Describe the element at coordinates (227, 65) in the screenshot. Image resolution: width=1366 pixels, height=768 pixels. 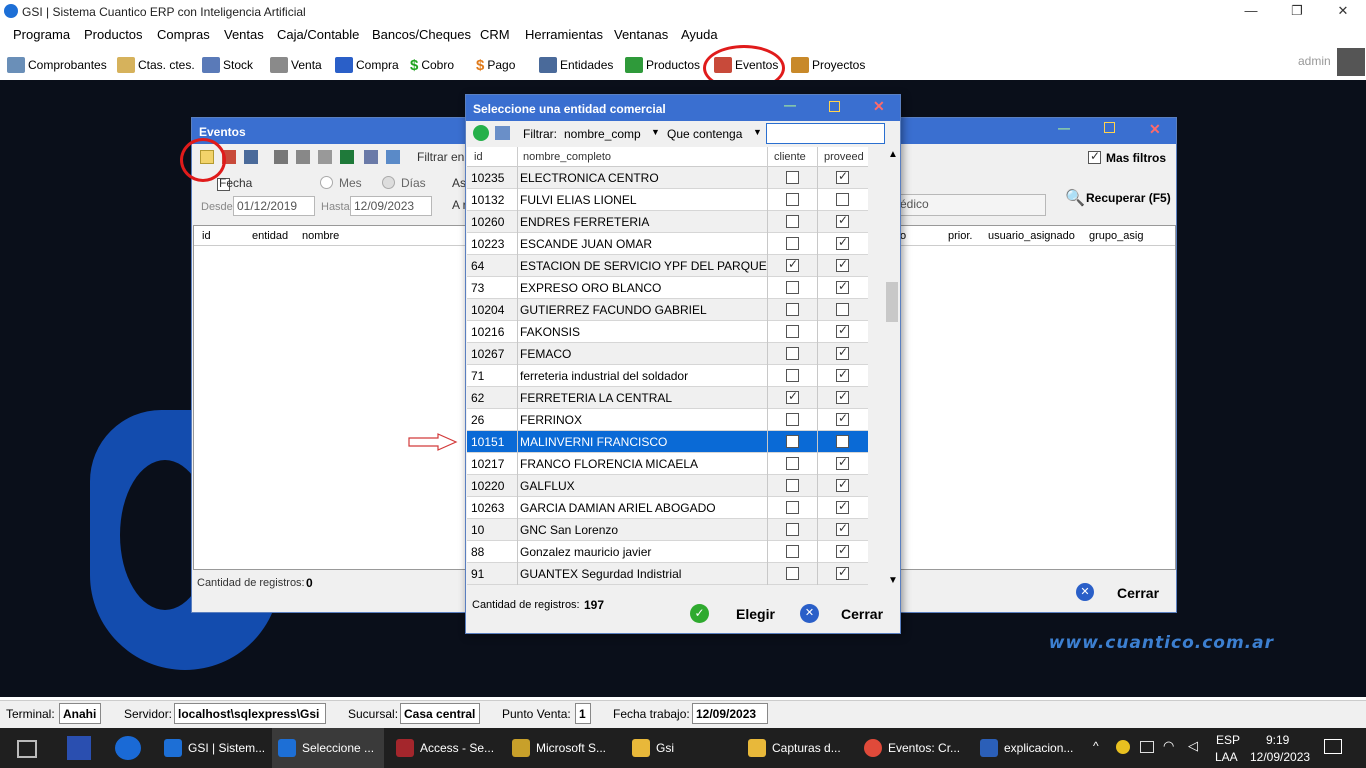
I see `toolbar-stock: Stock` at that location.